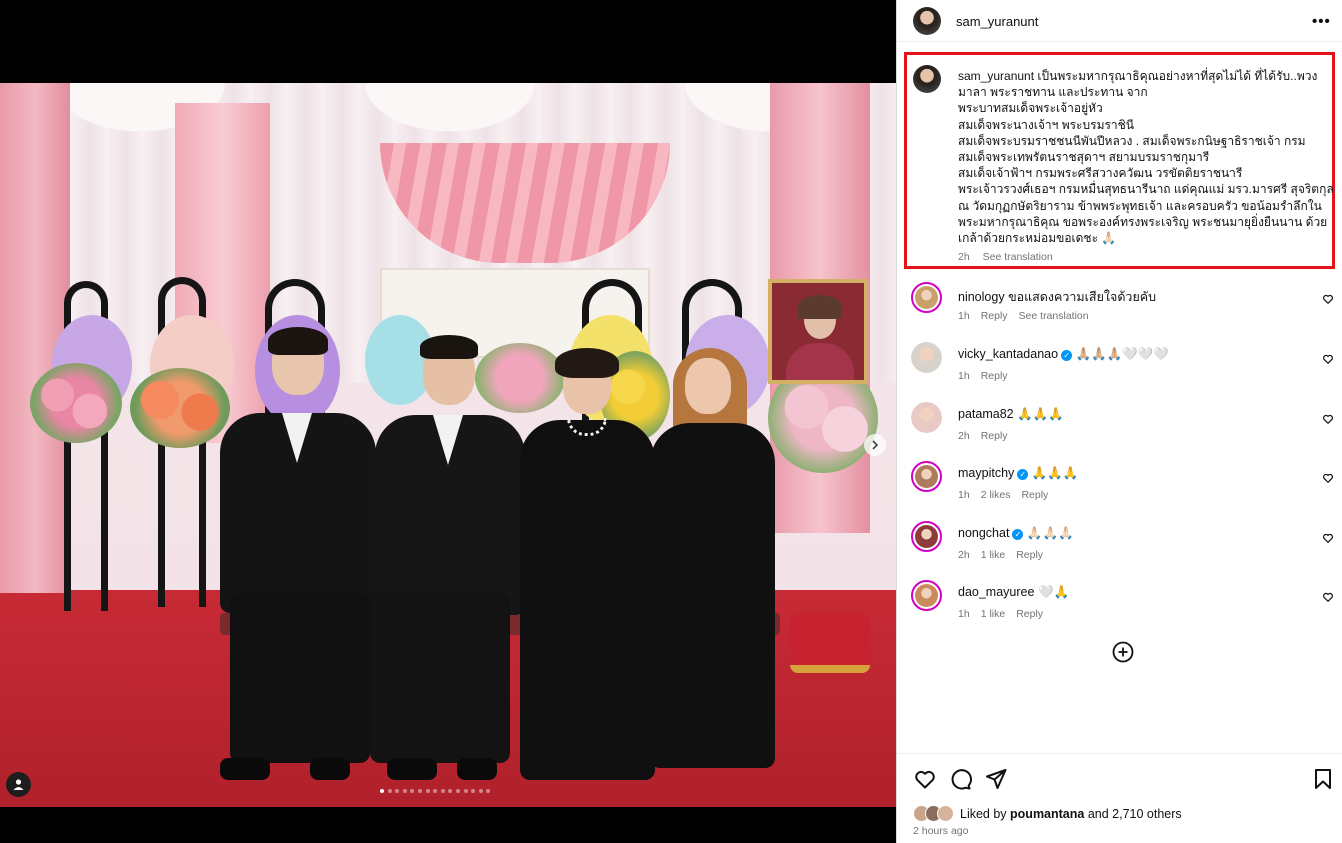  What do you see at coordinates (1082, 297) in the screenshot?
I see `comment-text: ขอแสดงความเสียใจด้วยคับ` at bounding box center [1082, 297].